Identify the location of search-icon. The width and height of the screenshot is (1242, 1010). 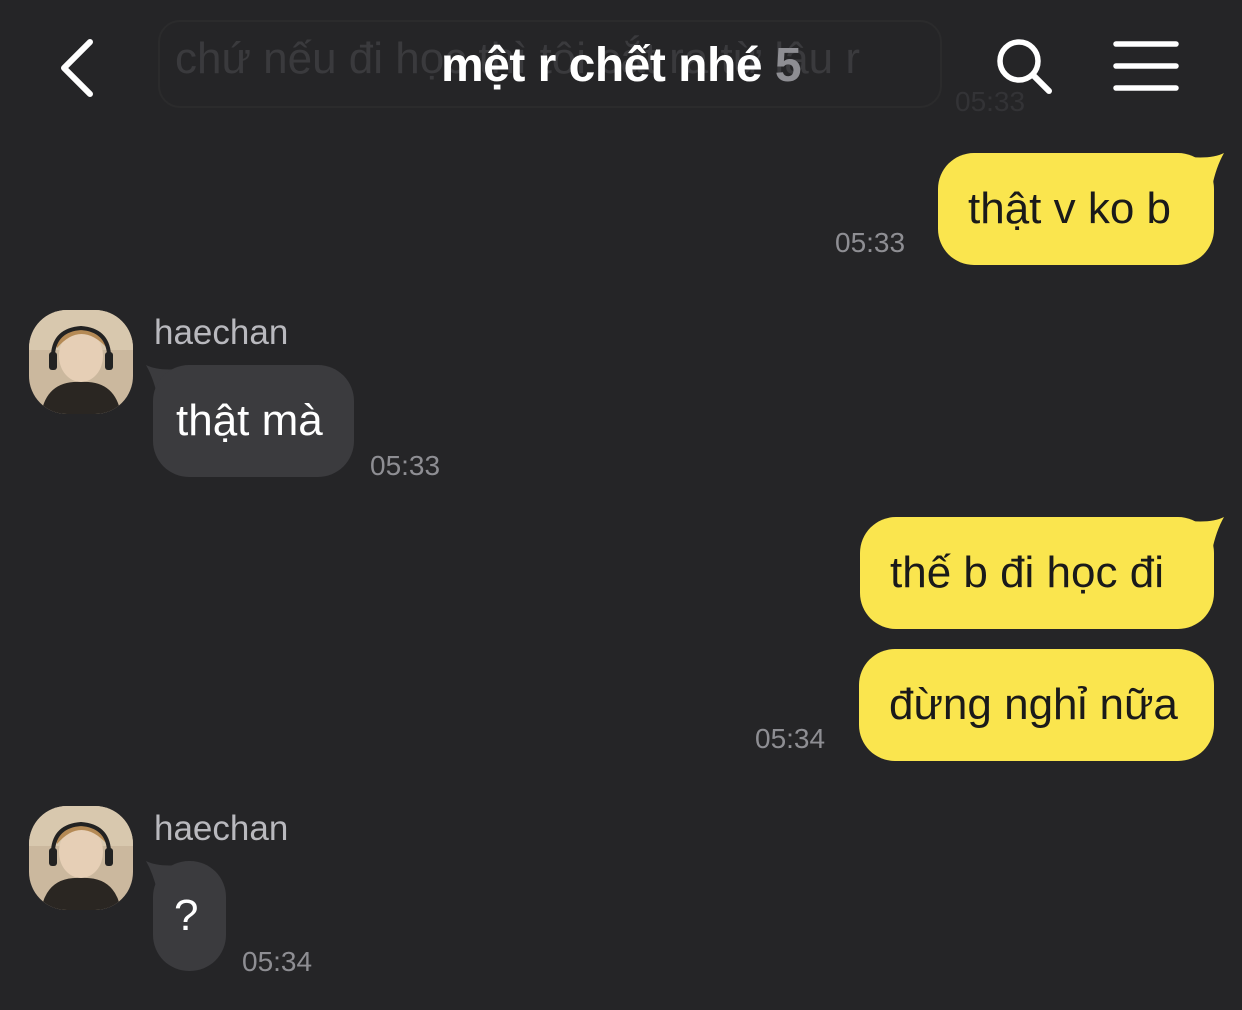
(1024, 66).